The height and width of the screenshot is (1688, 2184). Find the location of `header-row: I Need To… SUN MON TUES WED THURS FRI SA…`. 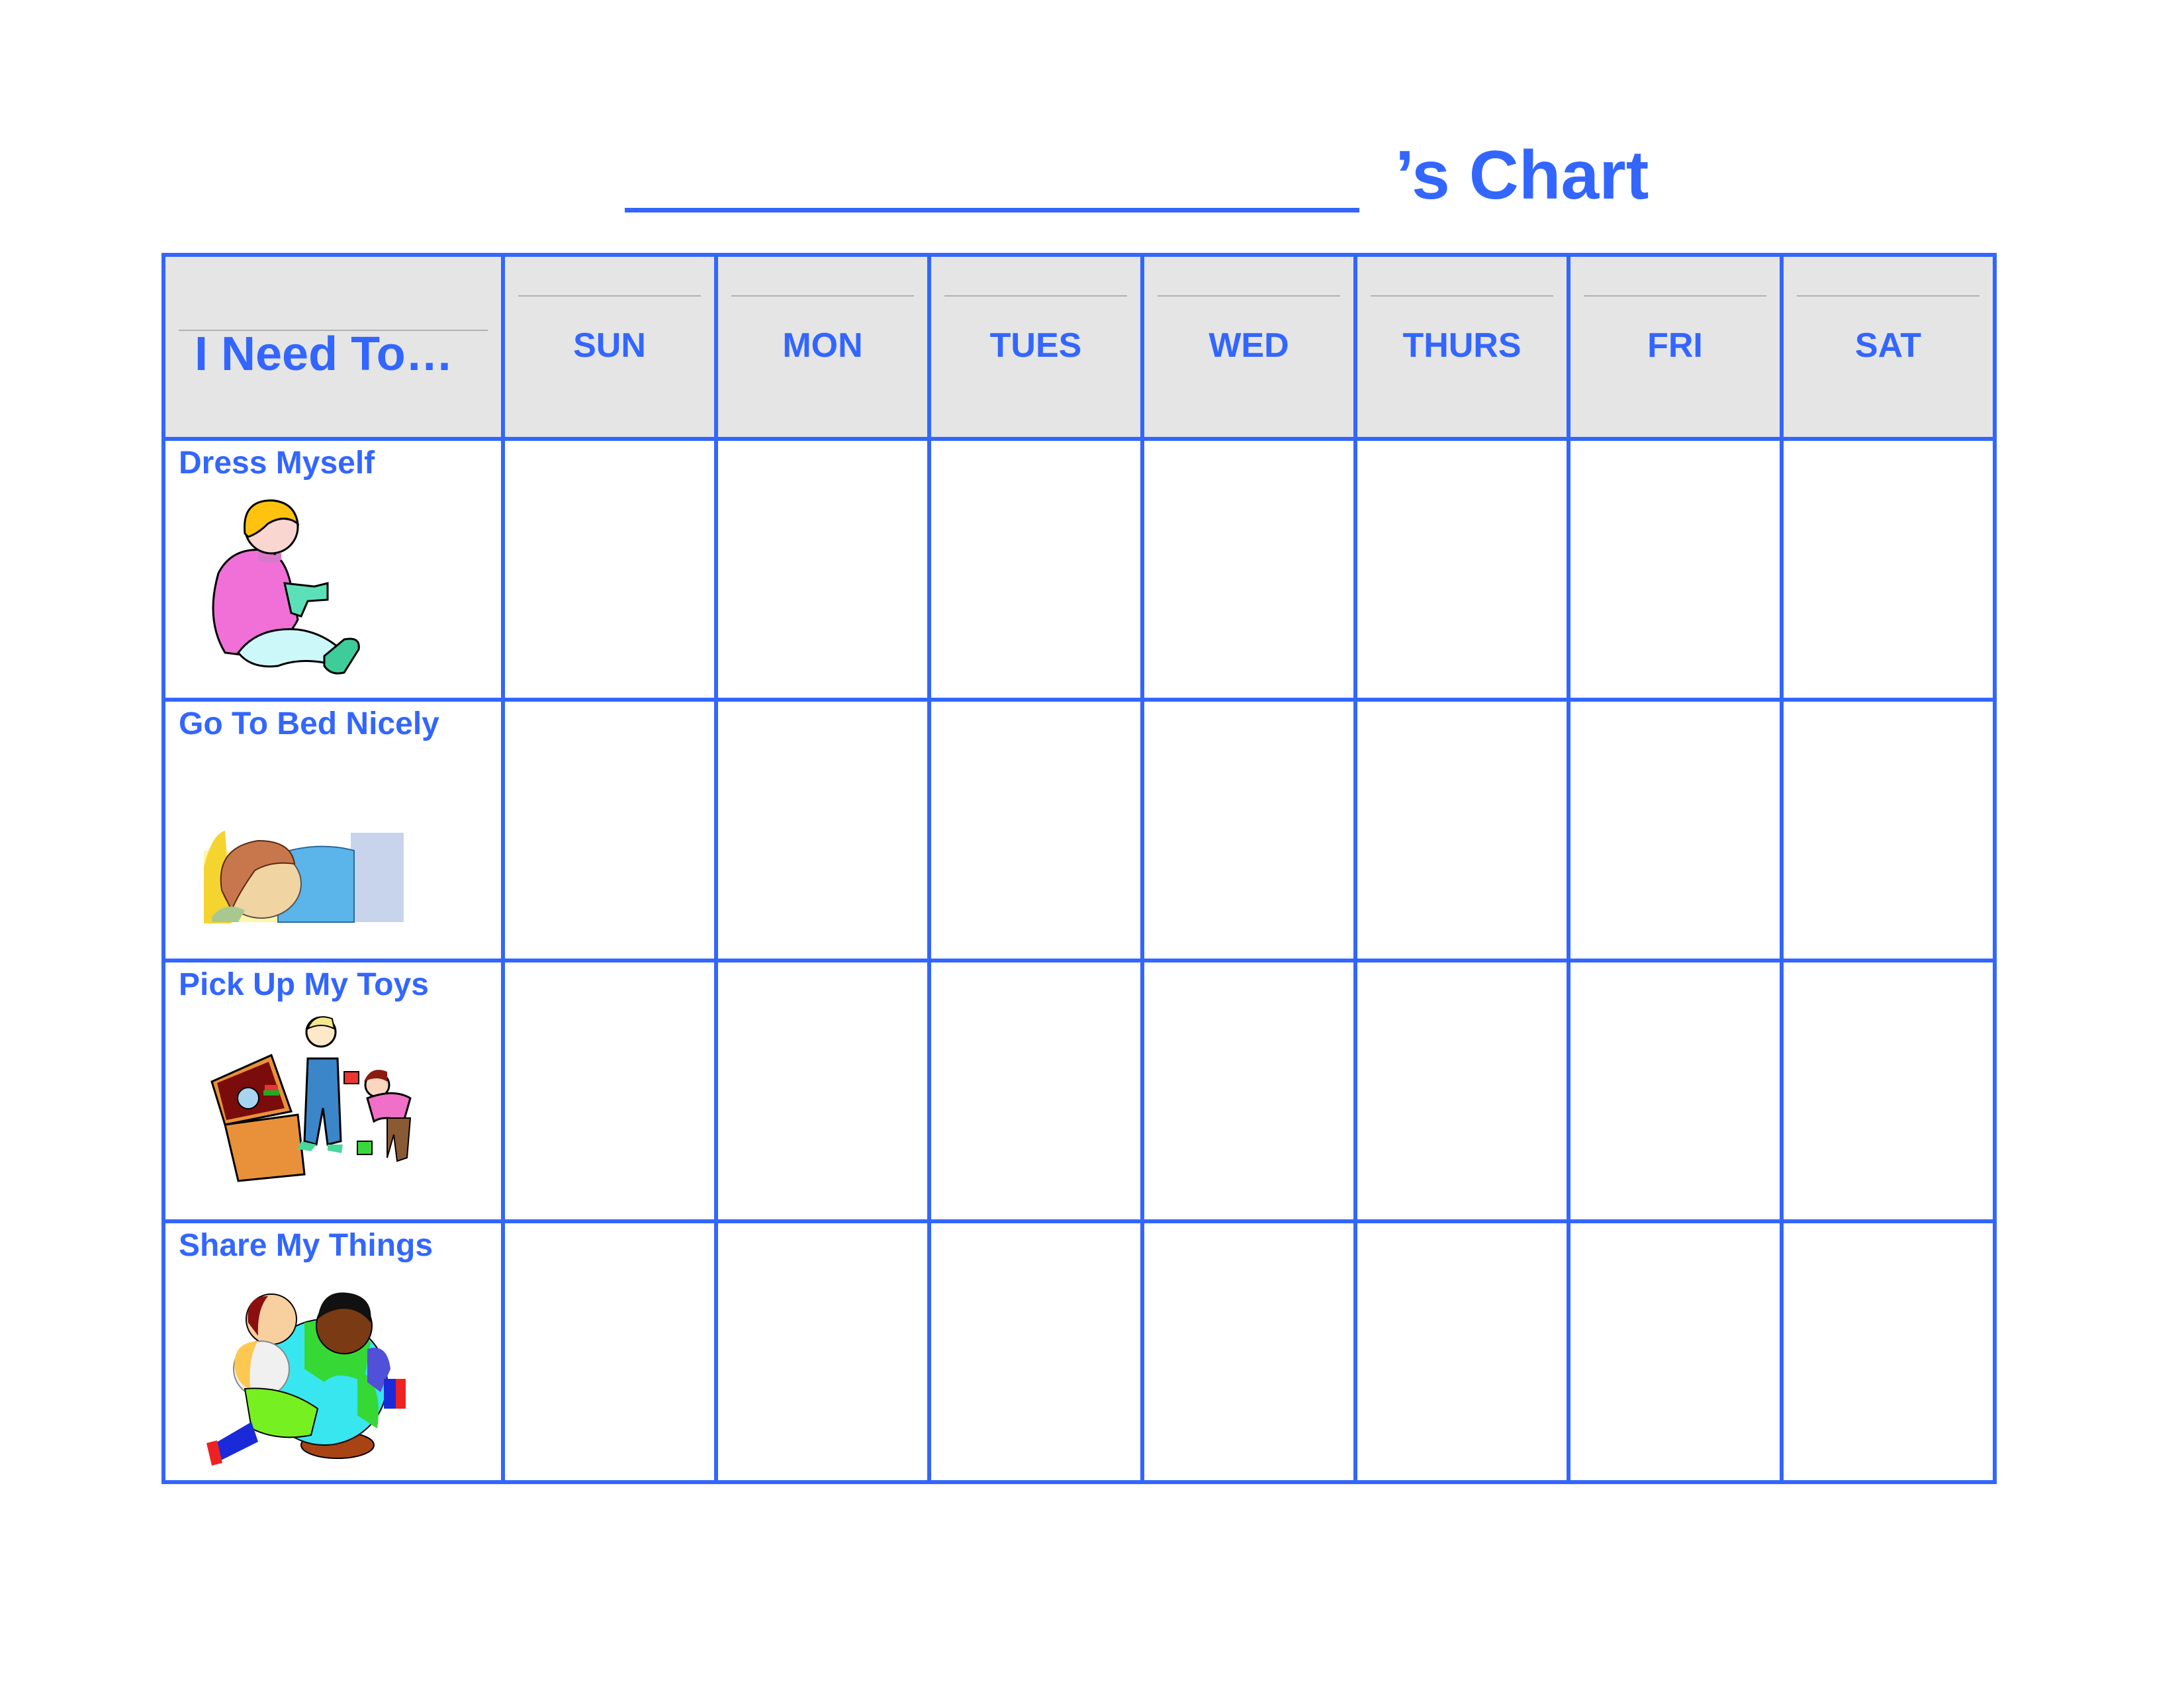

header-row: I Need To… SUN MON TUES WED THURS FRI SA… is located at coordinates (1079, 347).